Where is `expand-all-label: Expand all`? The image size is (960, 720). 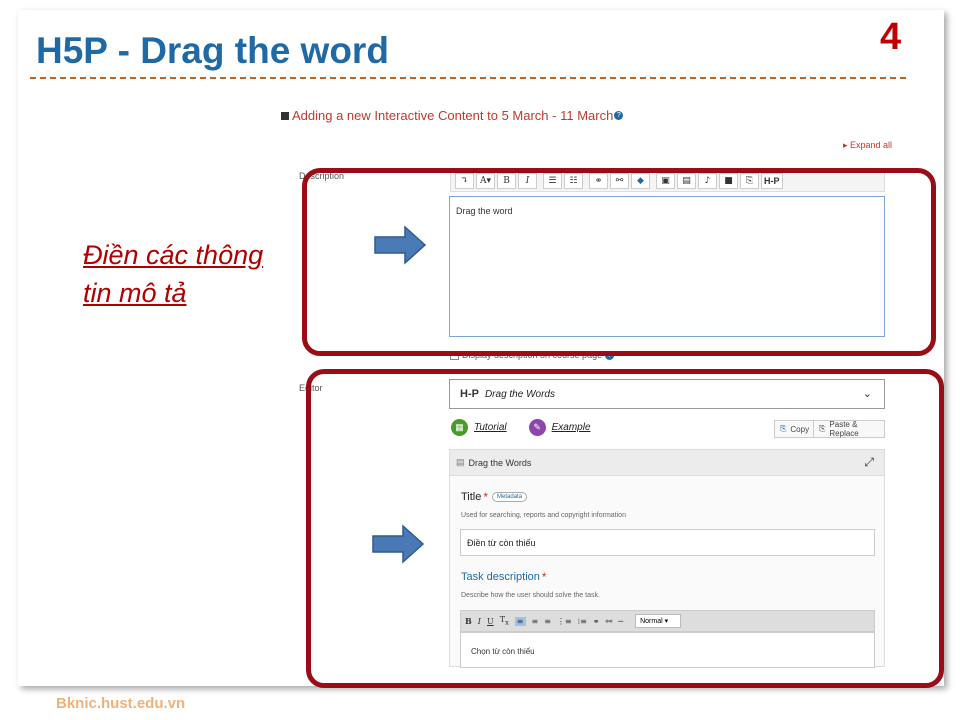
expand-all-label: Expand all is located at coordinates (871, 145).